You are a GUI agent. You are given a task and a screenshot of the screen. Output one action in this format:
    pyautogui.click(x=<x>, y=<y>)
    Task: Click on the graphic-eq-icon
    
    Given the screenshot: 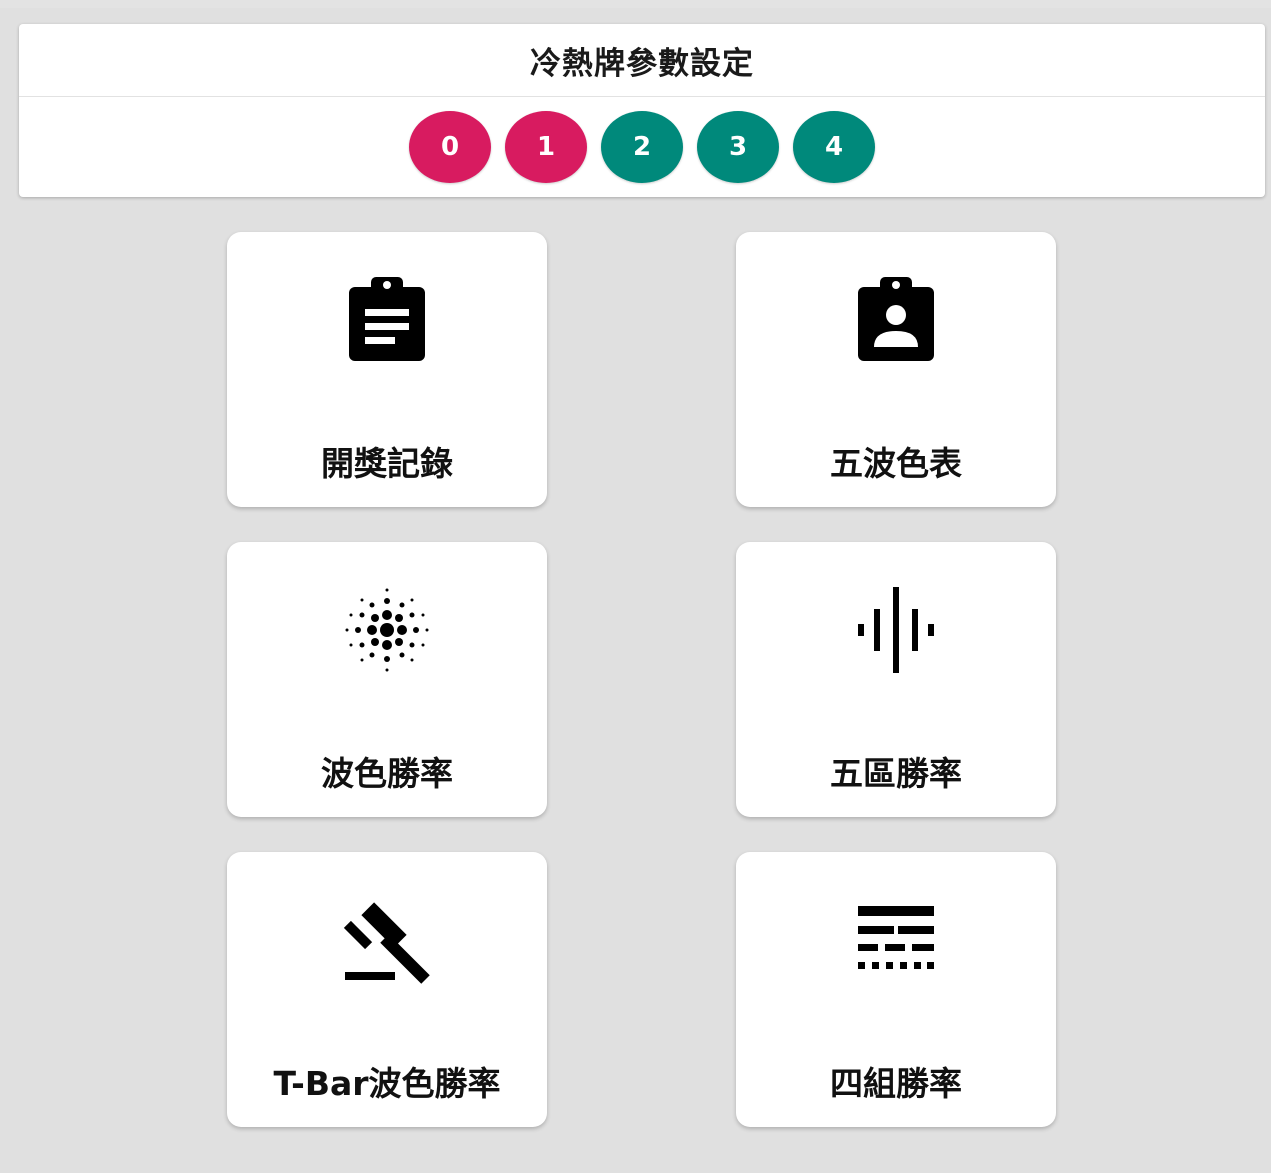 What is the action you would take?
    pyautogui.click(x=896, y=630)
    